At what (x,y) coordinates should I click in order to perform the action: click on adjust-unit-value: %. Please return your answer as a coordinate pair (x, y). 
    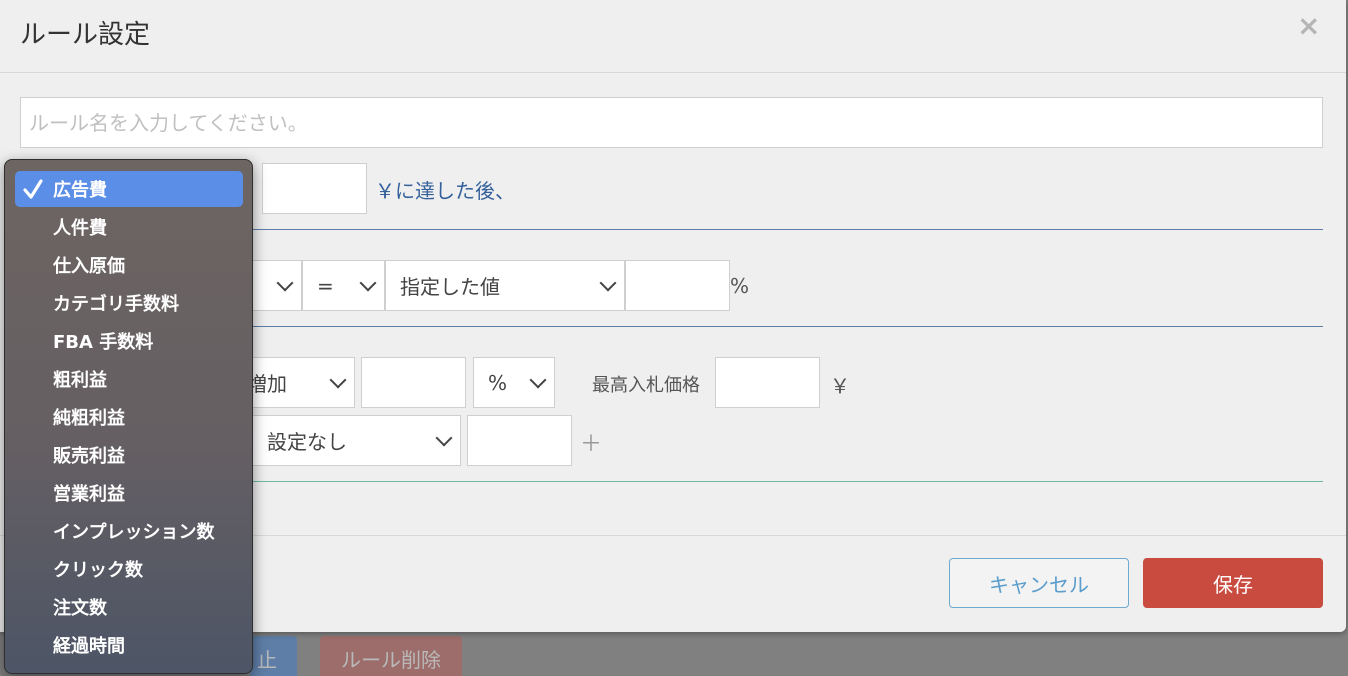
    Looking at the image, I should click on (498, 382).